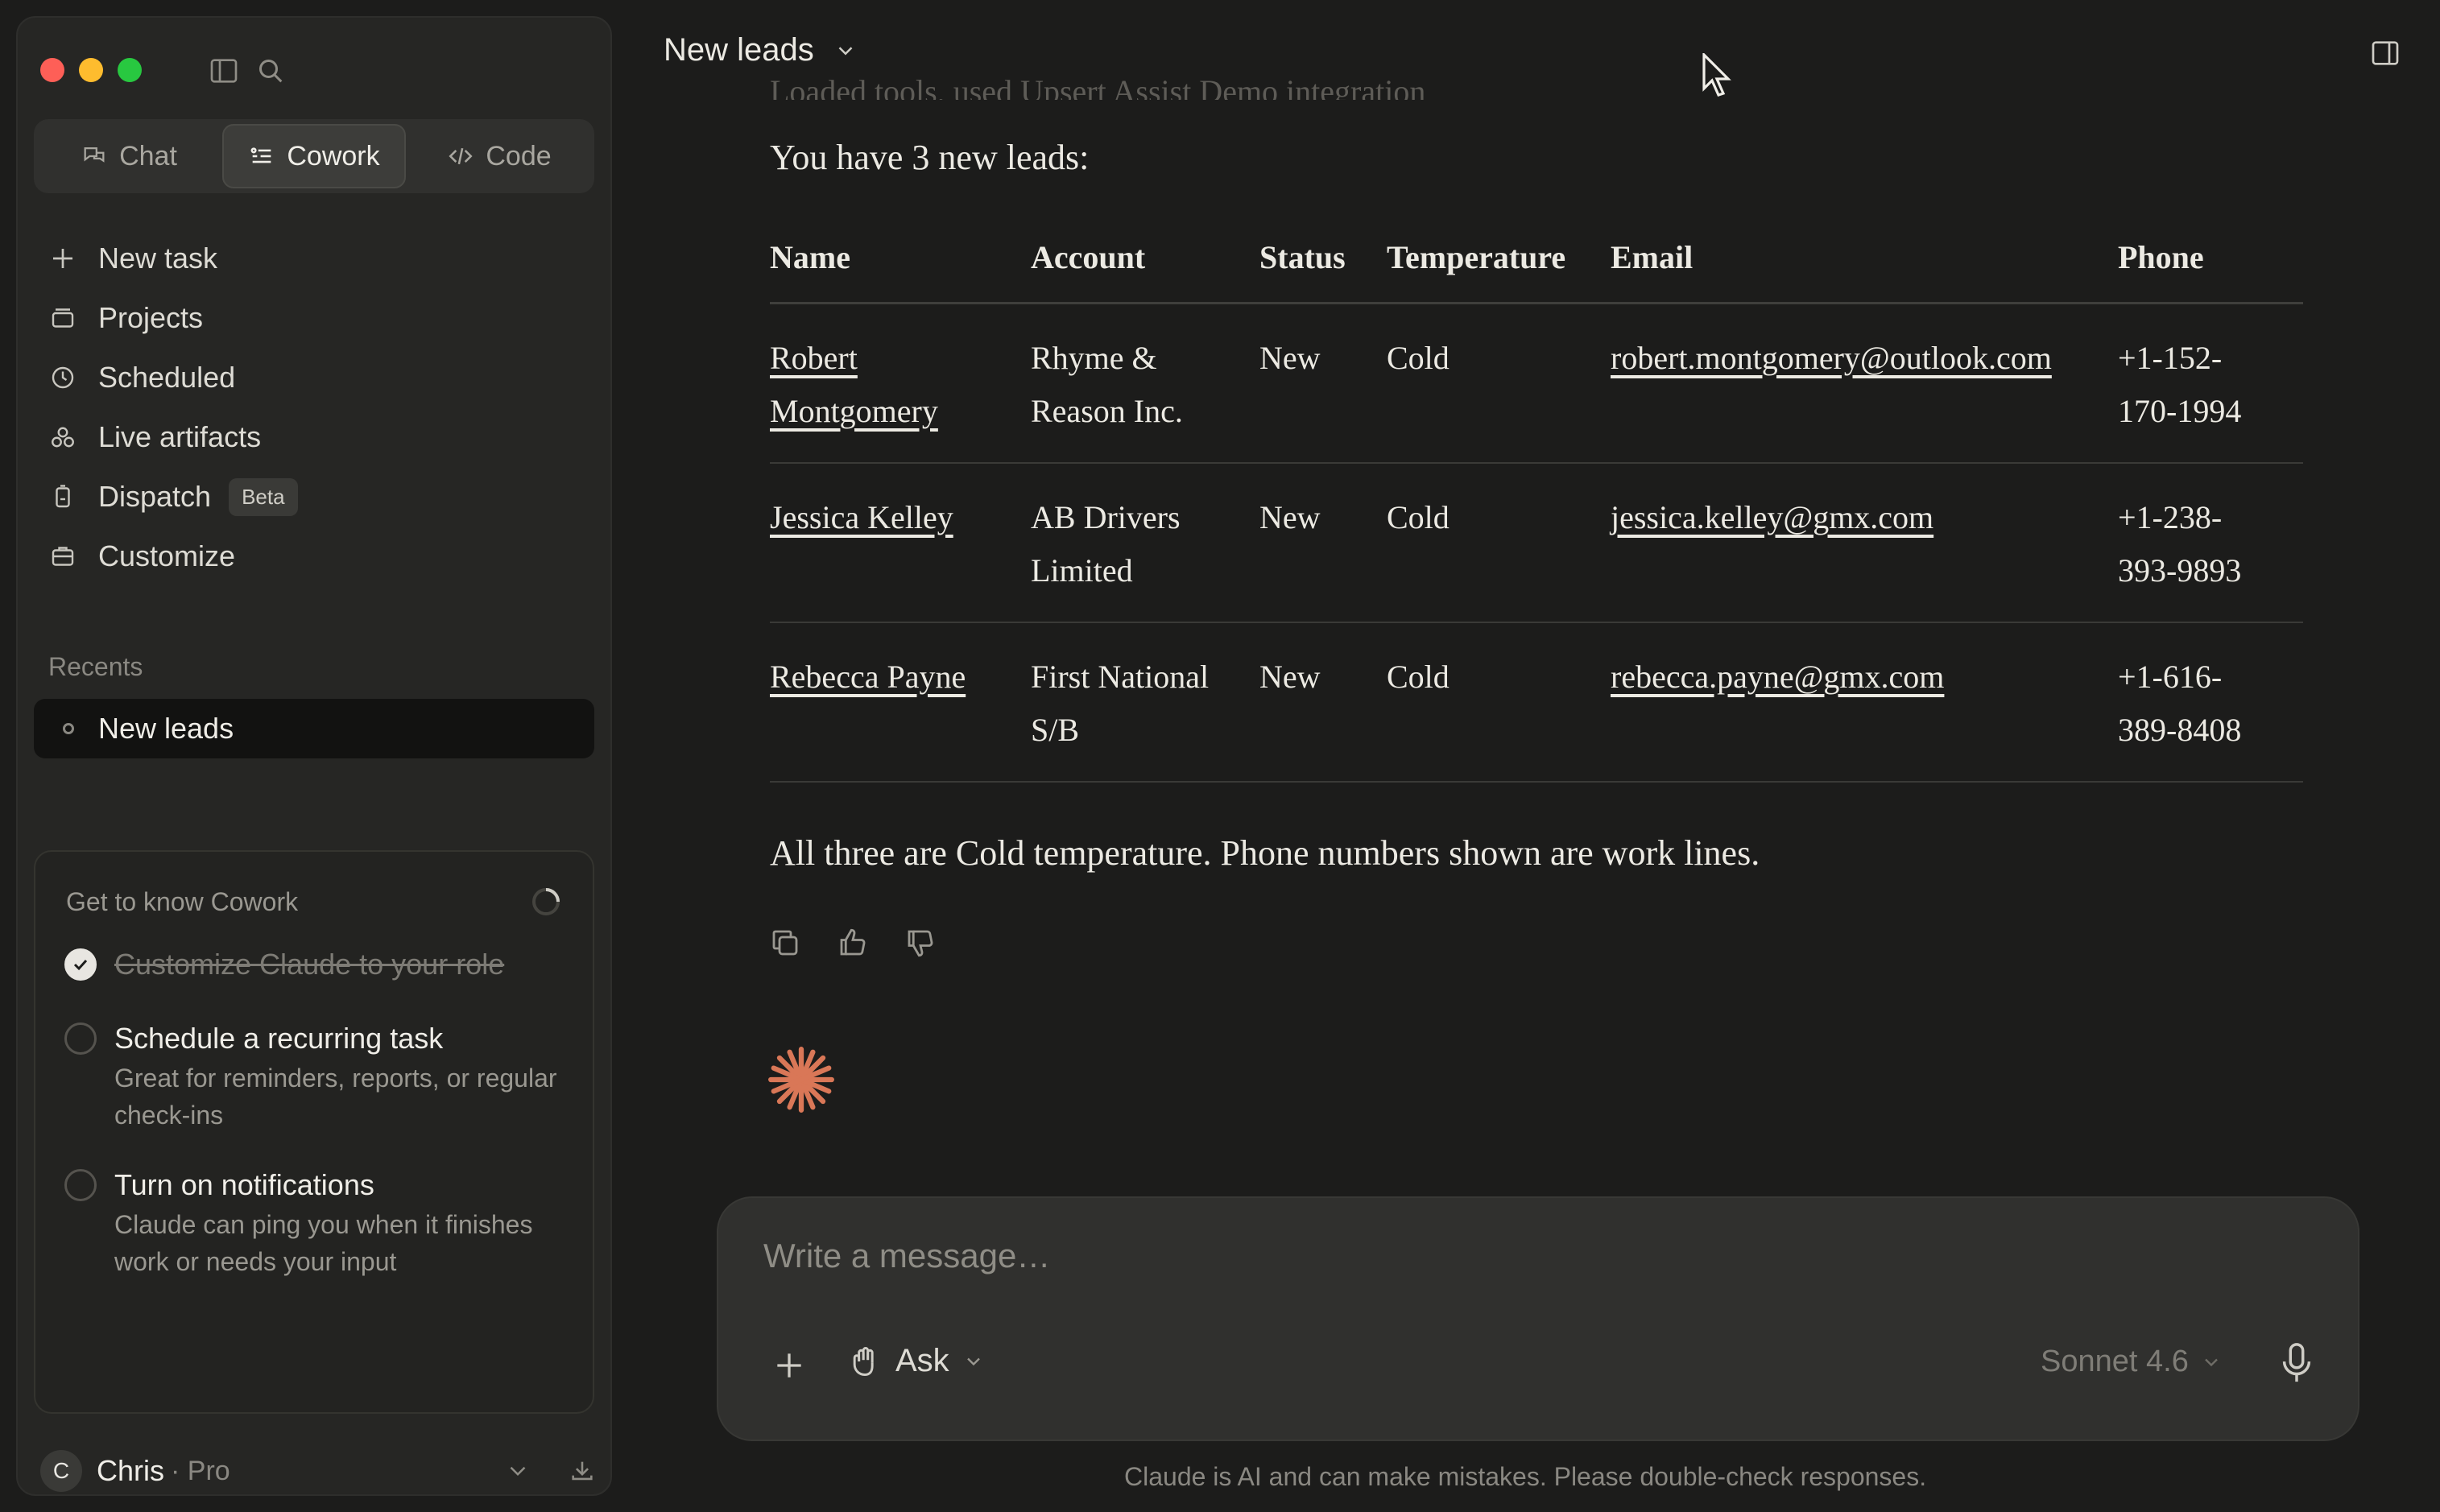 The height and width of the screenshot is (1512, 2440). Describe the element at coordinates (739, 50) in the screenshot. I see `page-title: New leads` at that location.